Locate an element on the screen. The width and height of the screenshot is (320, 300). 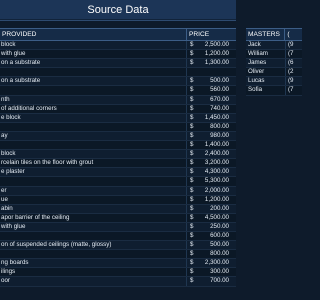
table-row: on a substrate $1,300.00 is located at coordinates (118, 64).